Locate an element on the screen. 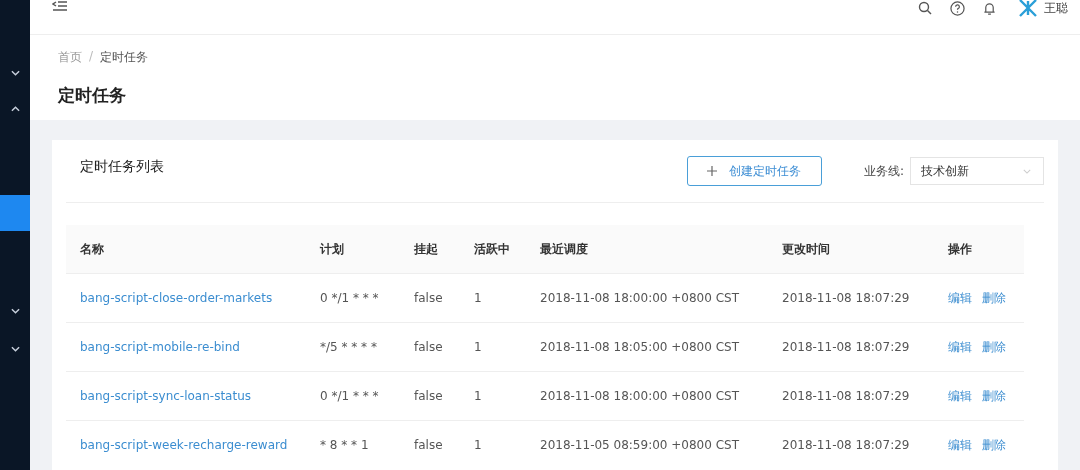  search-icon is located at coordinates (925, 8).